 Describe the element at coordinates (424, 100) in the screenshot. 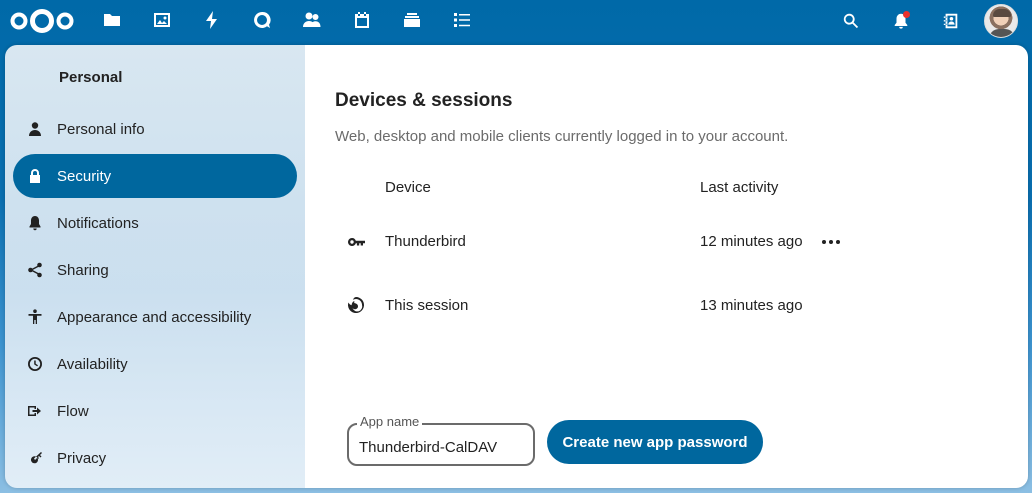

I see `page-title: Devices & sessions` at that location.